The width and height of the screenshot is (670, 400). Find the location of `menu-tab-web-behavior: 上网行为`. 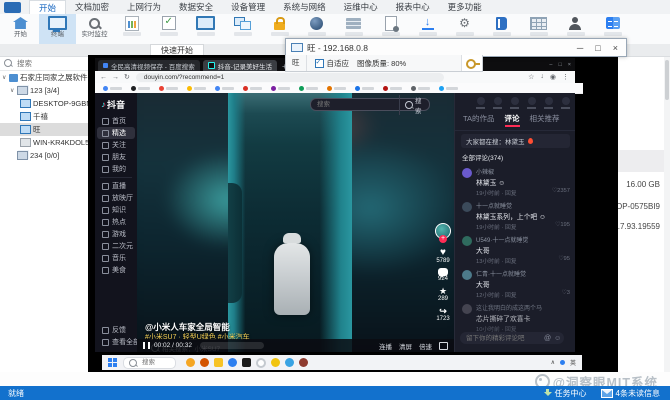

menu-tab-web-behavior: 上网行为 is located at coordinates (144, 7).